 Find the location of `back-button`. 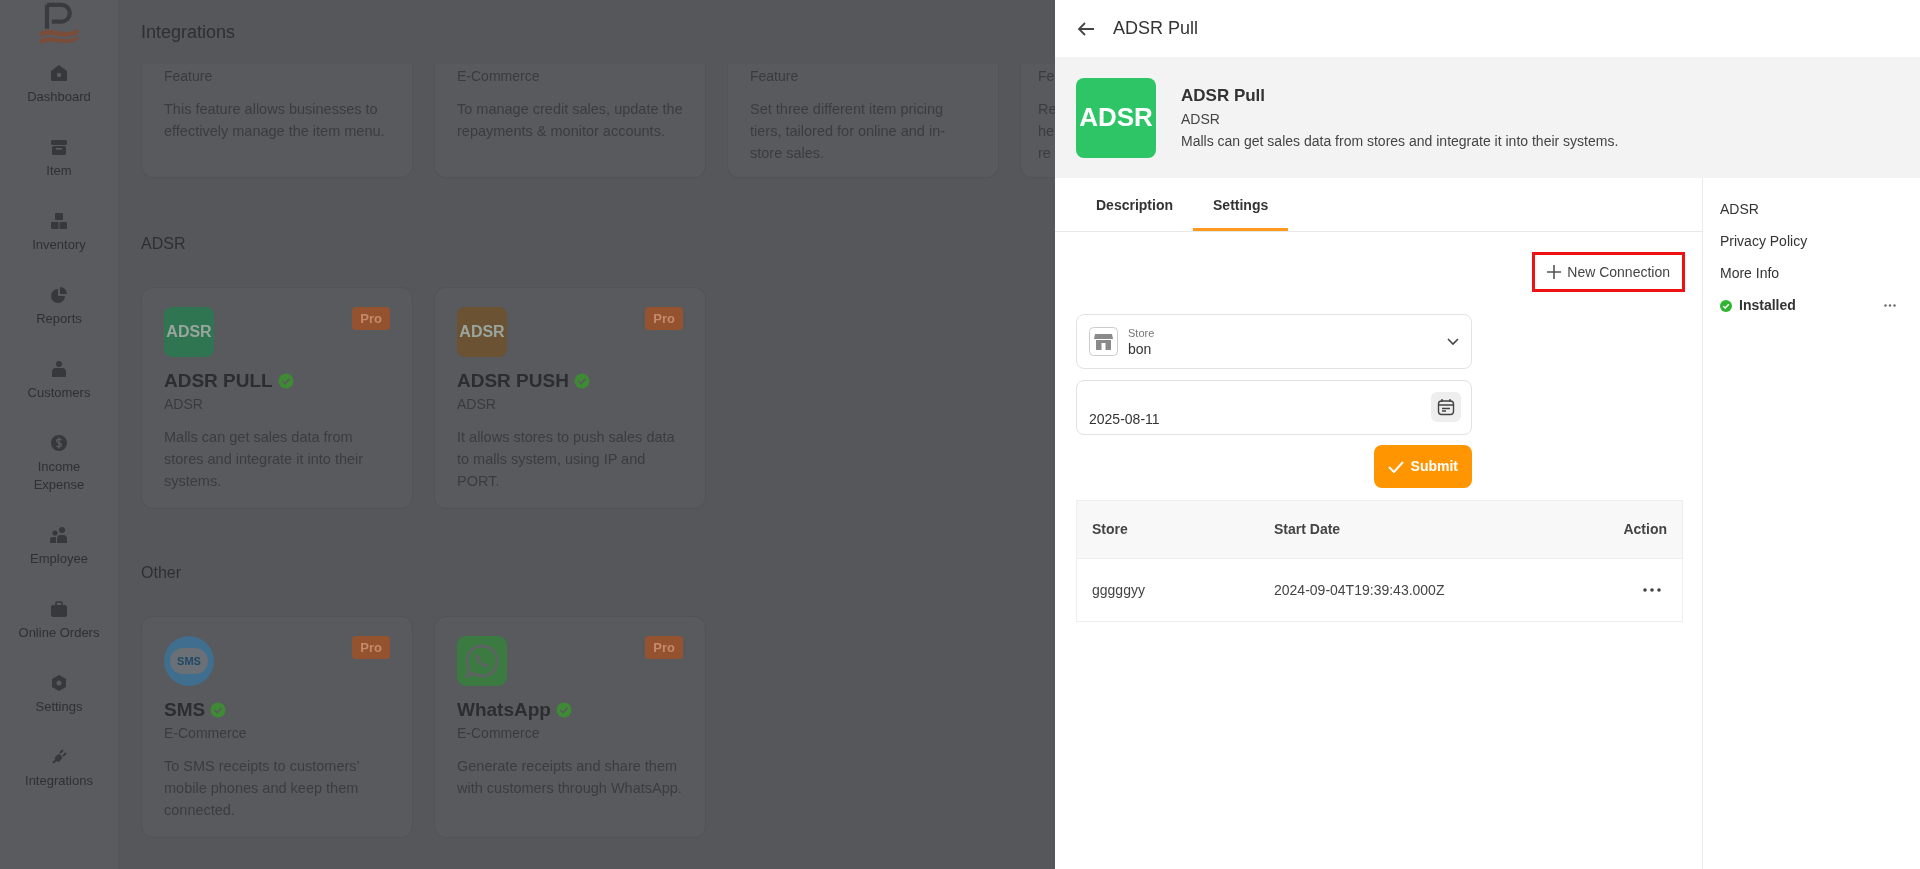

back-button is located at coordinates (1086, 28).